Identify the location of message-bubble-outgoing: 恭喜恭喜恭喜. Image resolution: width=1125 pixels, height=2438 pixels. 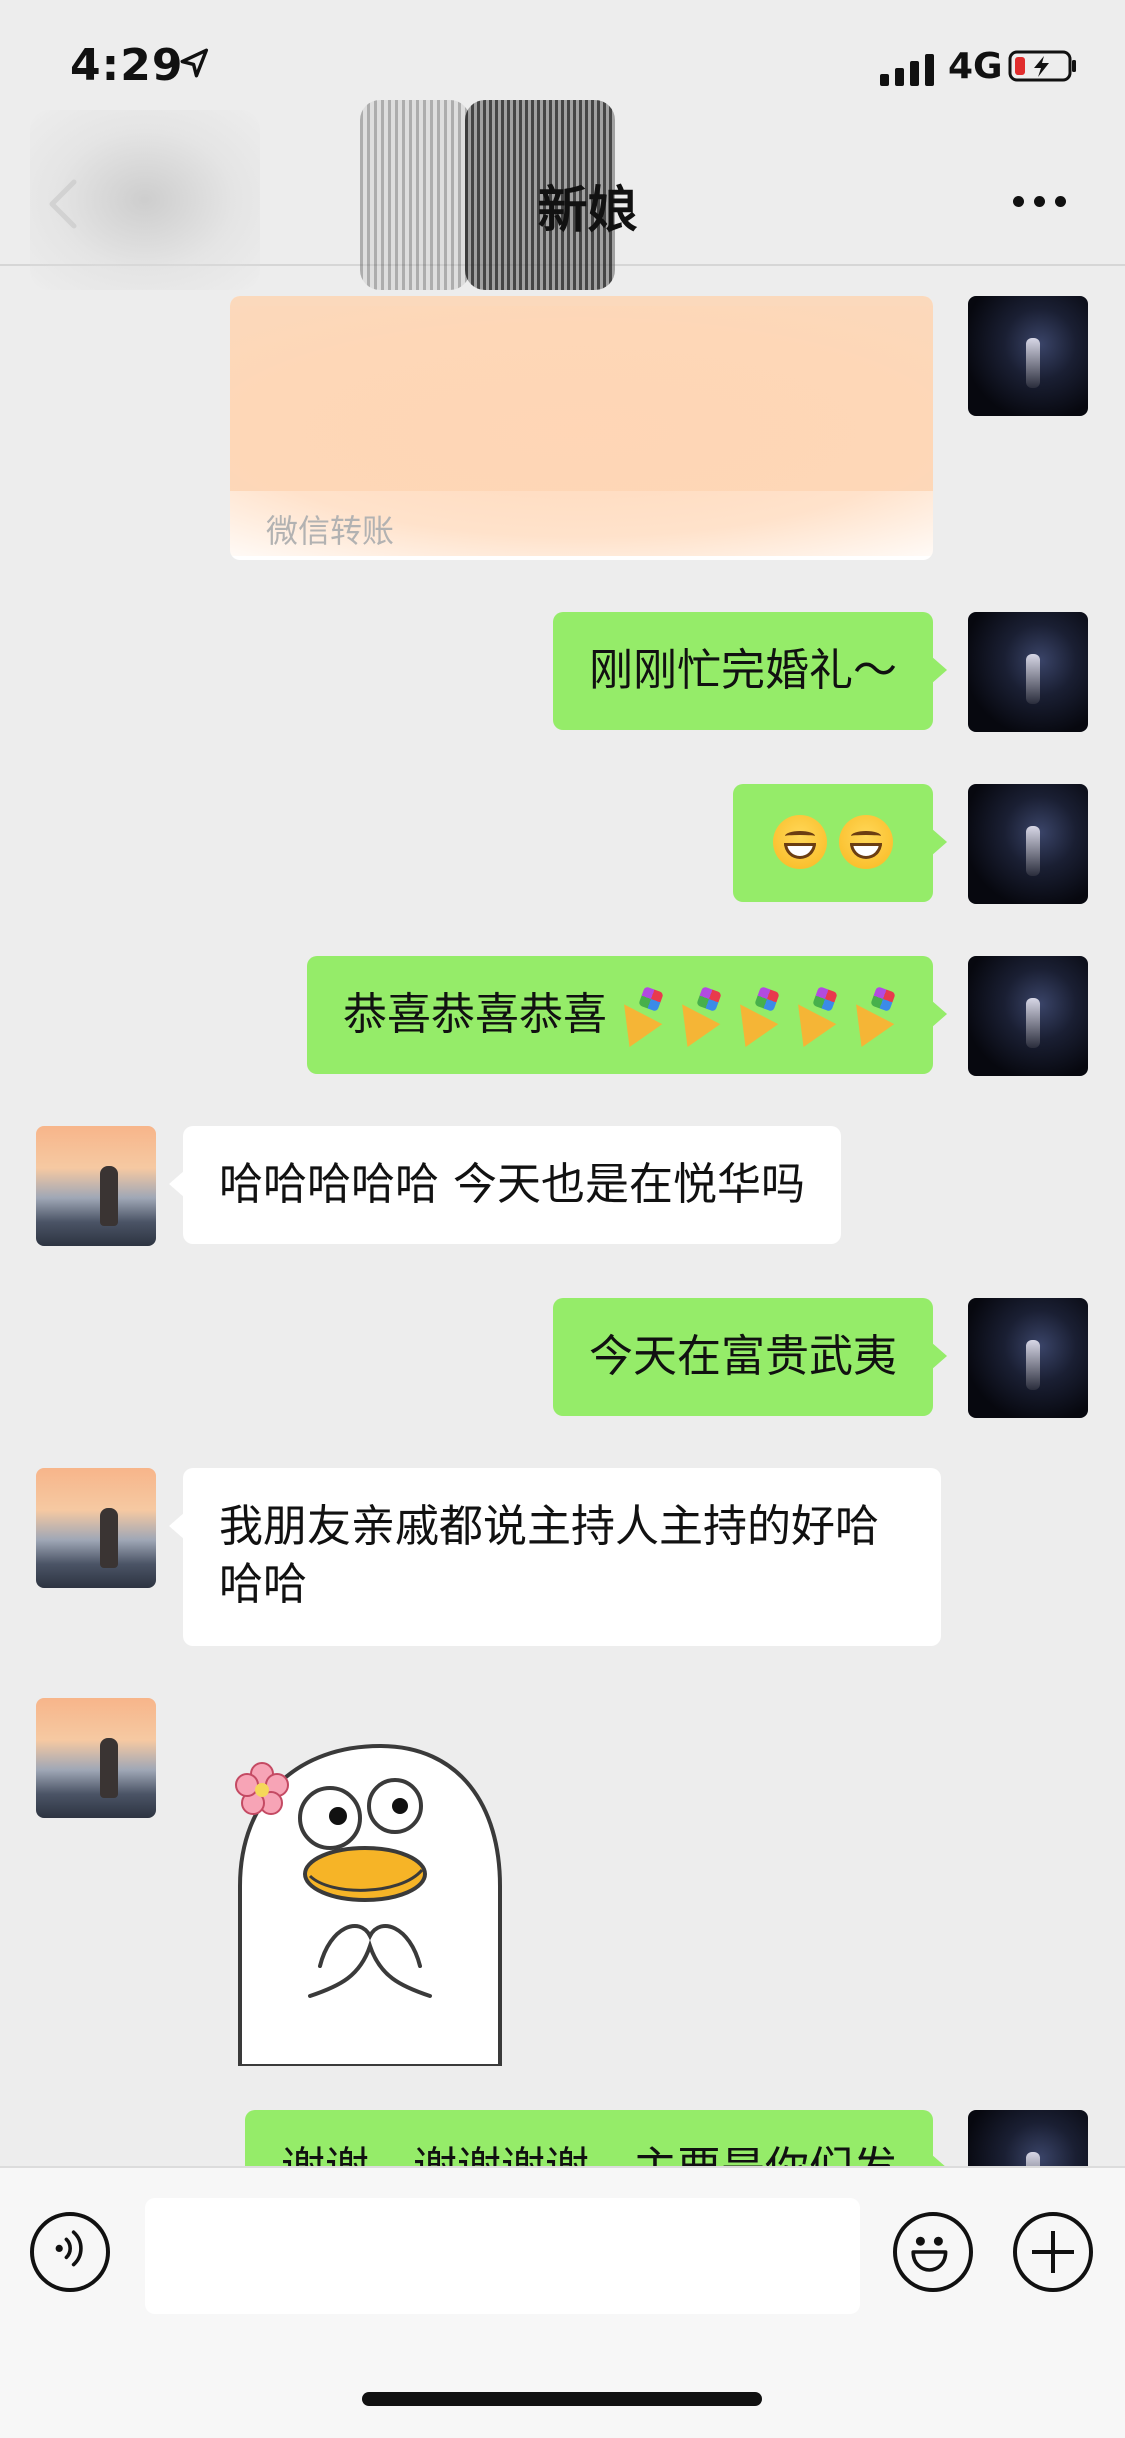
(627, 1015).